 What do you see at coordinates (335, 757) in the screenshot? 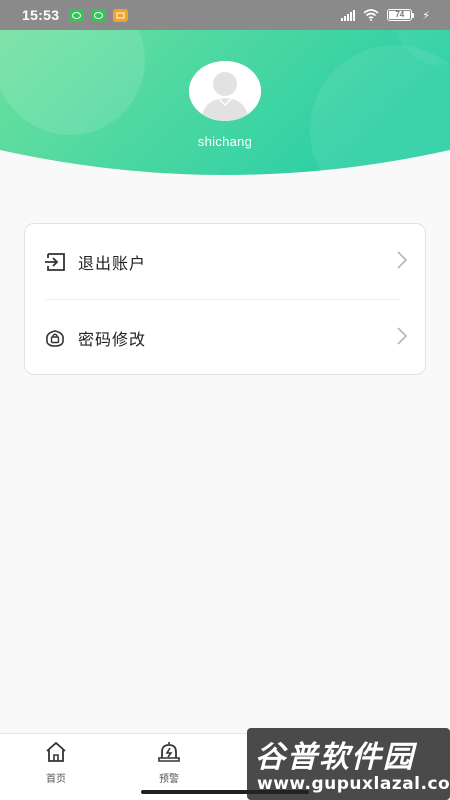
I see `watermark-title: 谷普软件园` at bounding box center [335, 757].